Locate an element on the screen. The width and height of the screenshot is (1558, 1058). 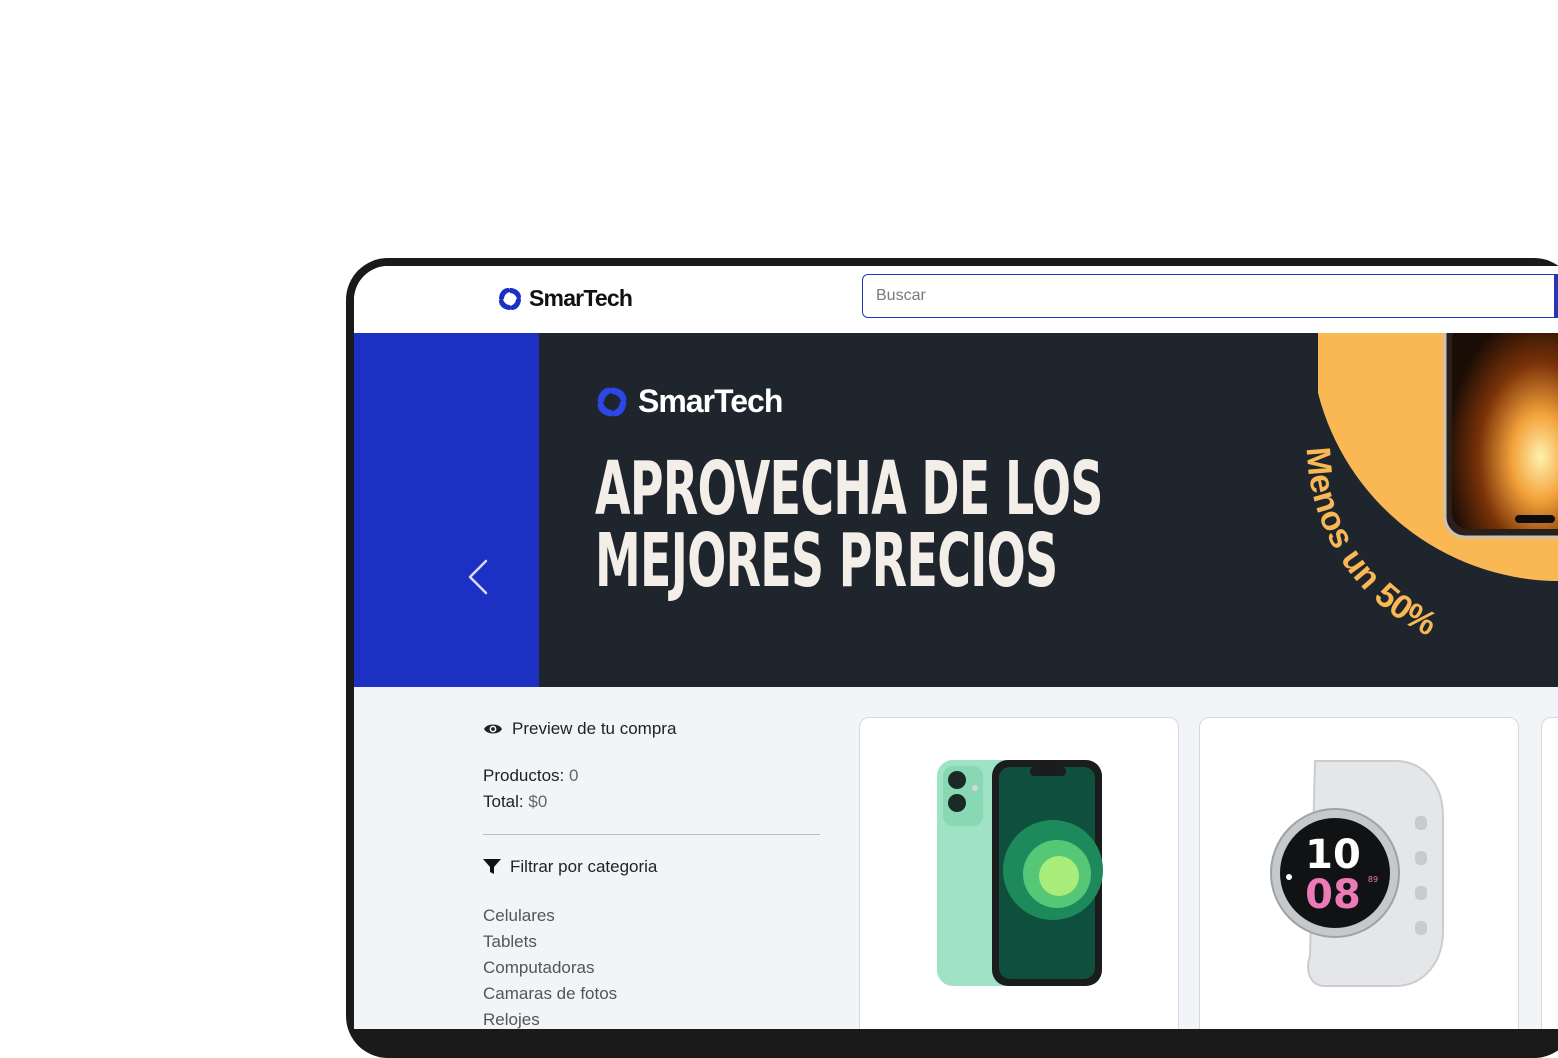
phone-dock is located at coordinates (1535, 519).